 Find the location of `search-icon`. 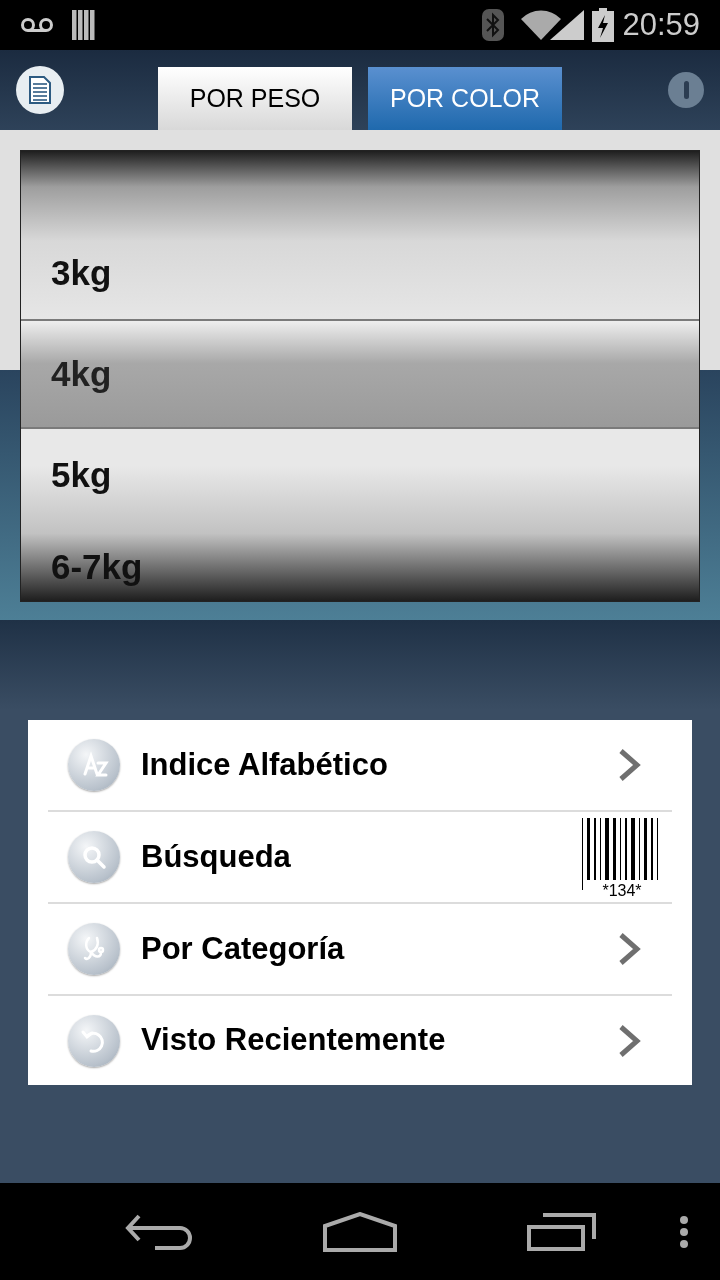

search-icon is located at coordinates (94, 857).